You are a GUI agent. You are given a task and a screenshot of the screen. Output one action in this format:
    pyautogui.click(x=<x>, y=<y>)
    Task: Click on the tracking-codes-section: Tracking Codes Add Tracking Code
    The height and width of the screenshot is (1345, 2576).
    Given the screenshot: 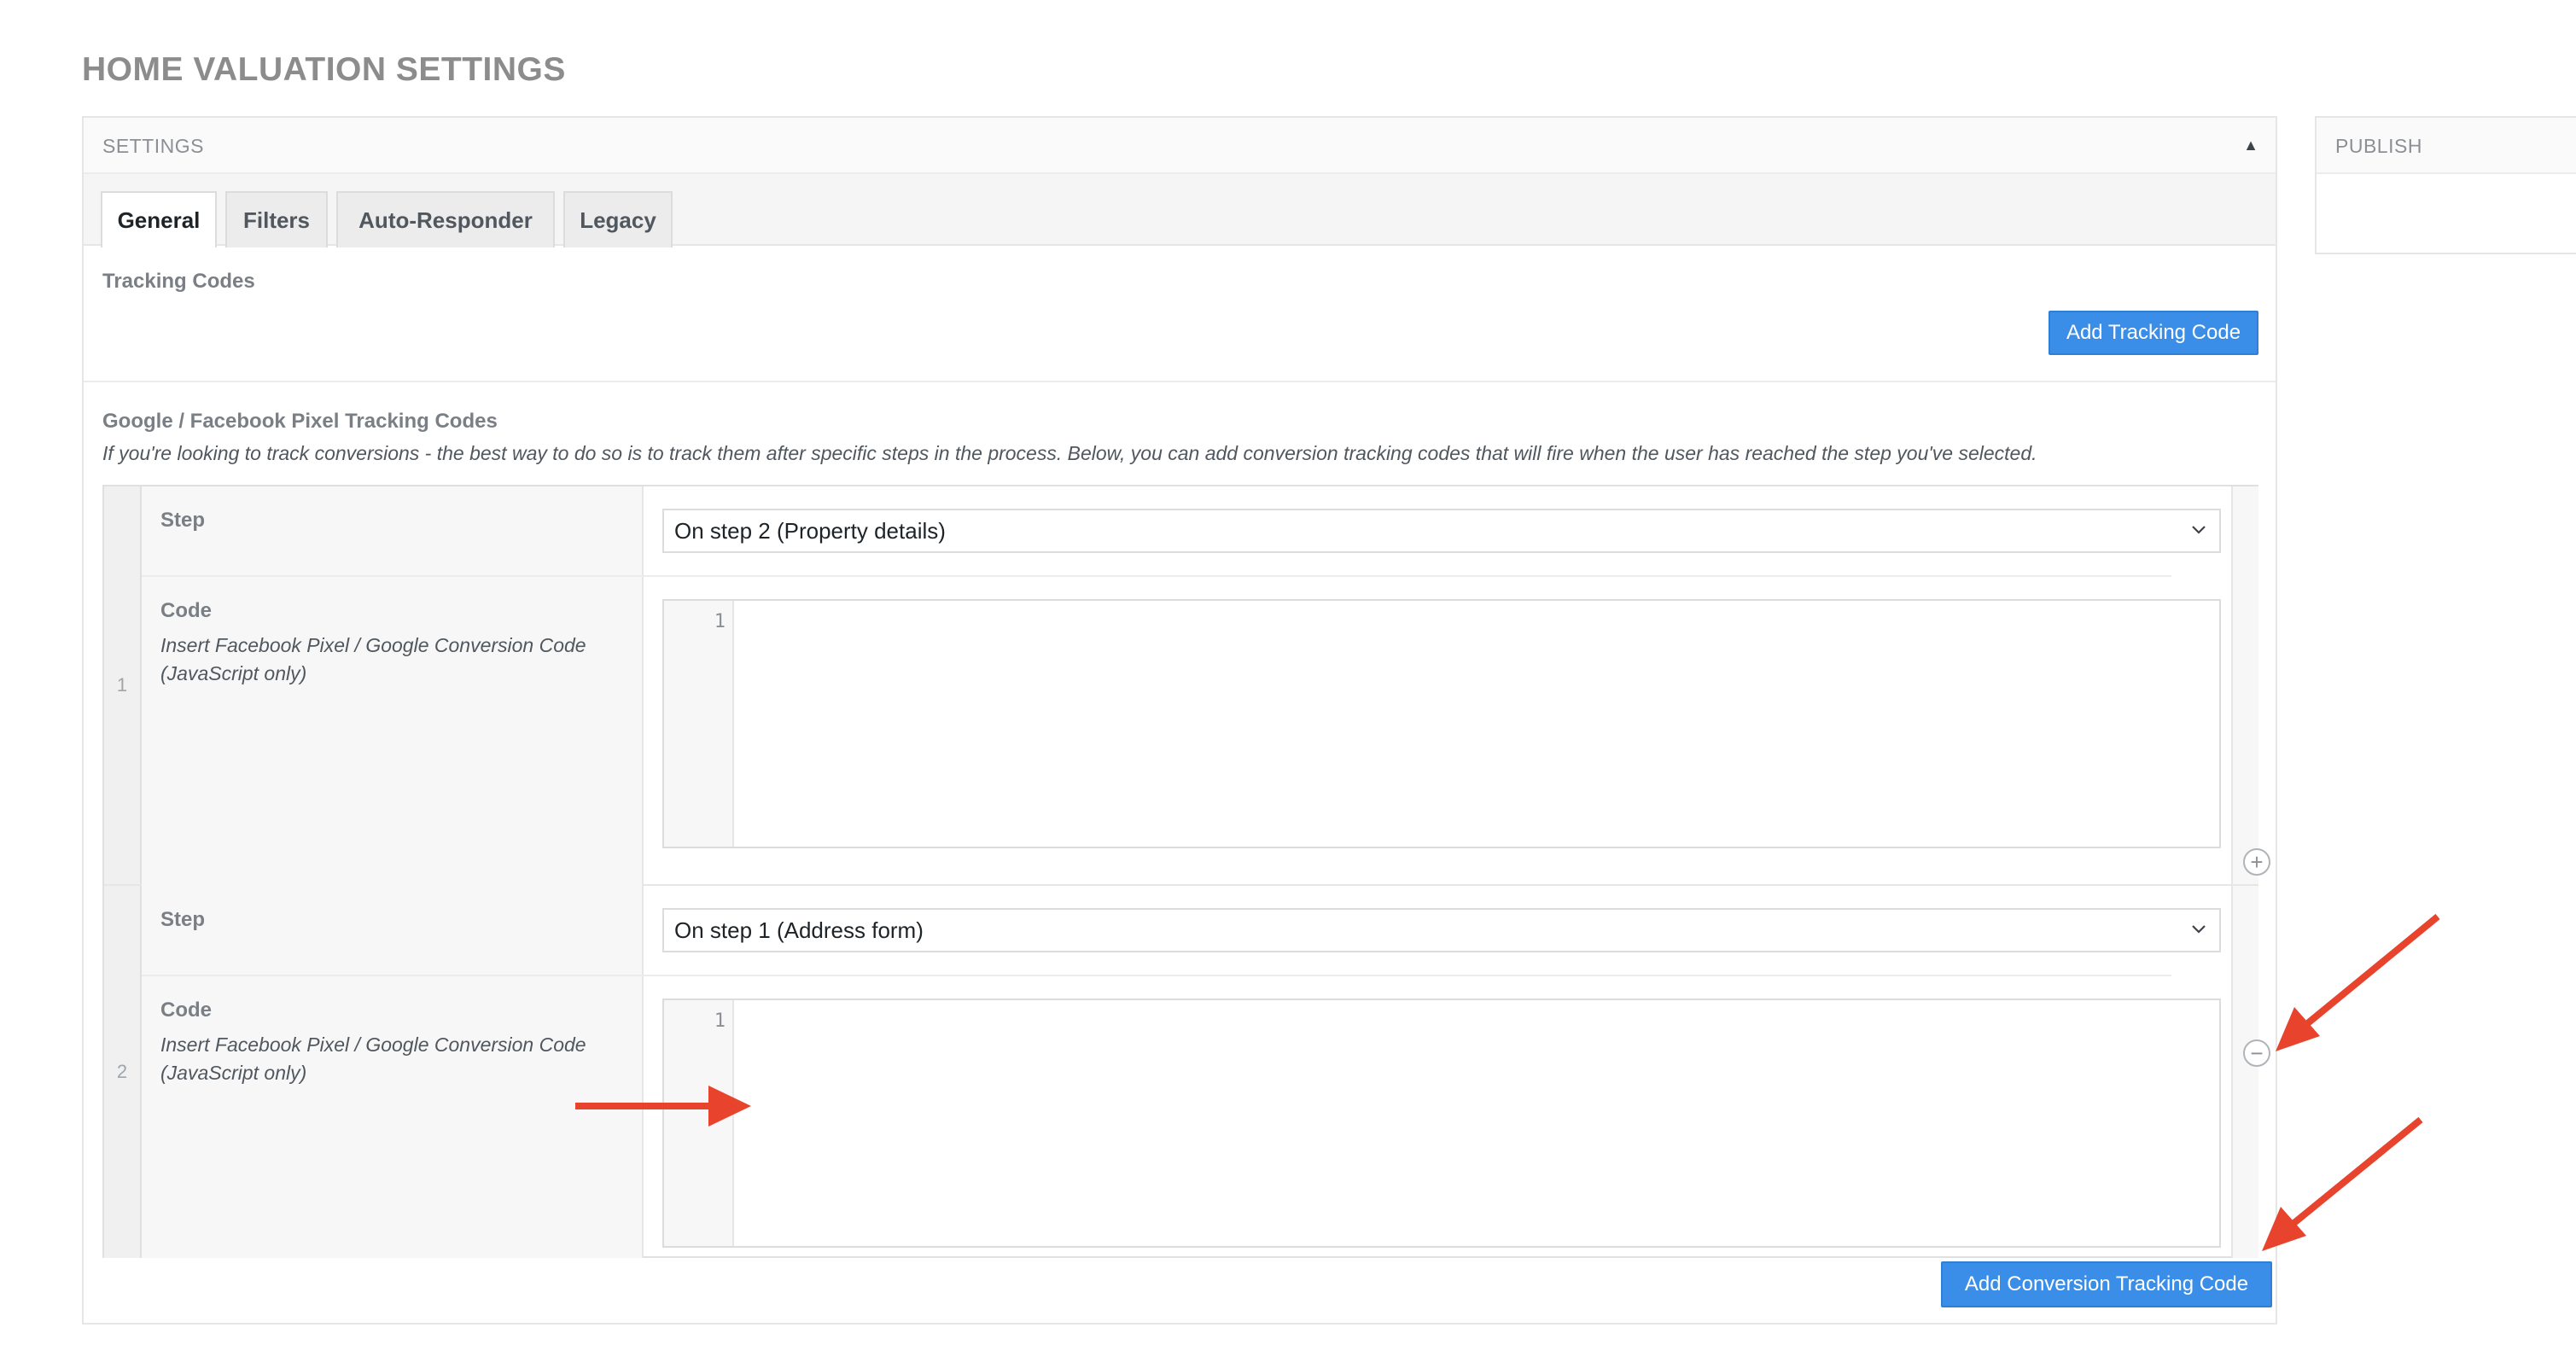 What is the action you would take?
    pyautogui.click(x=1180, y=314)
    